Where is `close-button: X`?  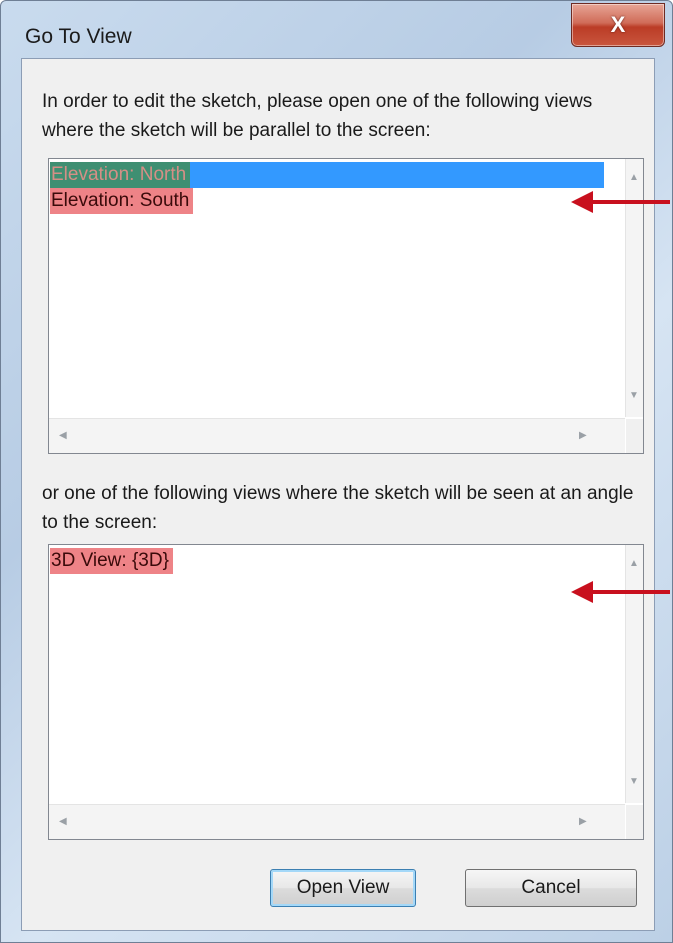
close-button: X is located at coordinates (618, 25).